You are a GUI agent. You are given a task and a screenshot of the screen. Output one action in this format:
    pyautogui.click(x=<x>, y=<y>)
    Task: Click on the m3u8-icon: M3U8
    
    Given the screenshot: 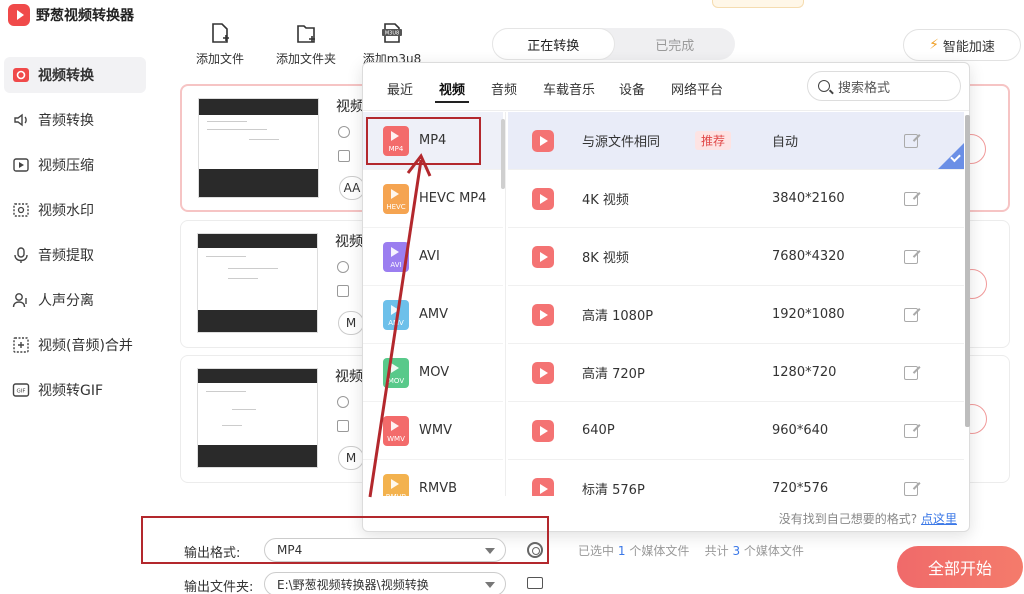 What is the action you would take?
    pyautogui.click(x=392, y=34)
    